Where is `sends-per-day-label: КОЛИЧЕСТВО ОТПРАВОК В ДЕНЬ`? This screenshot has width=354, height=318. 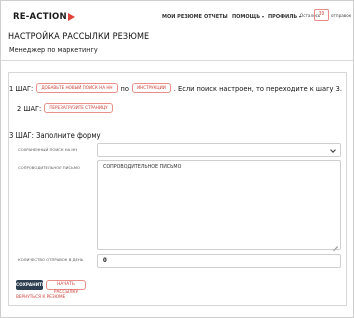 sends-per-day-label: КОЛИЧЕСТВО ОТПРАВОК В ДЕНЬ is located at coordinates (51, 259).